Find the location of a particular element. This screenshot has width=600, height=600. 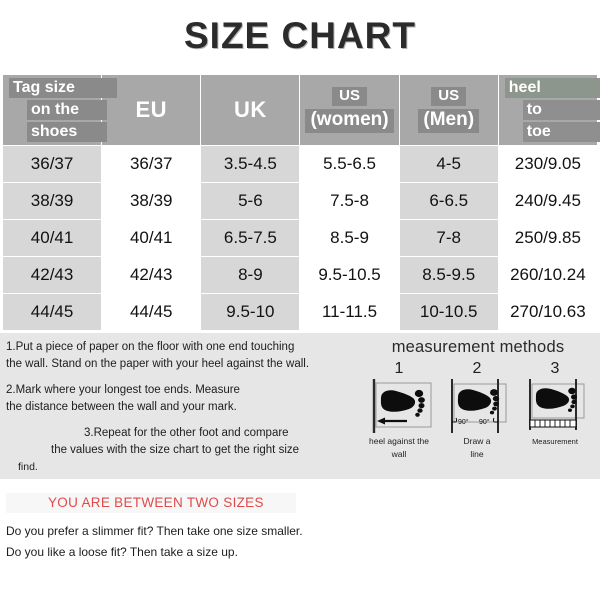

diagram-draw-a-line: 2 90° 90° Draw a line is located at coordinates (477, 410).